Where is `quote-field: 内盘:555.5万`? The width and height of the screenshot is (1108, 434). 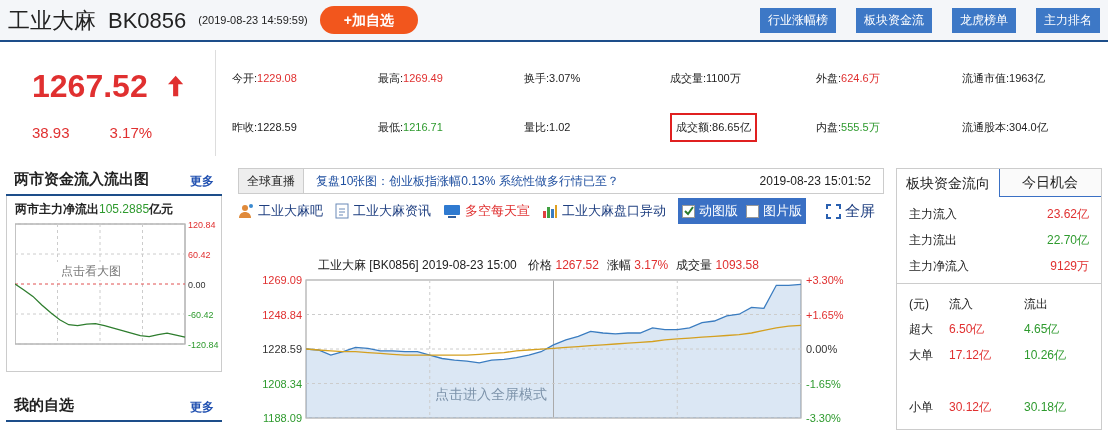
quote-field: 内盘:555.5万 is located at coordinates (848, 127).